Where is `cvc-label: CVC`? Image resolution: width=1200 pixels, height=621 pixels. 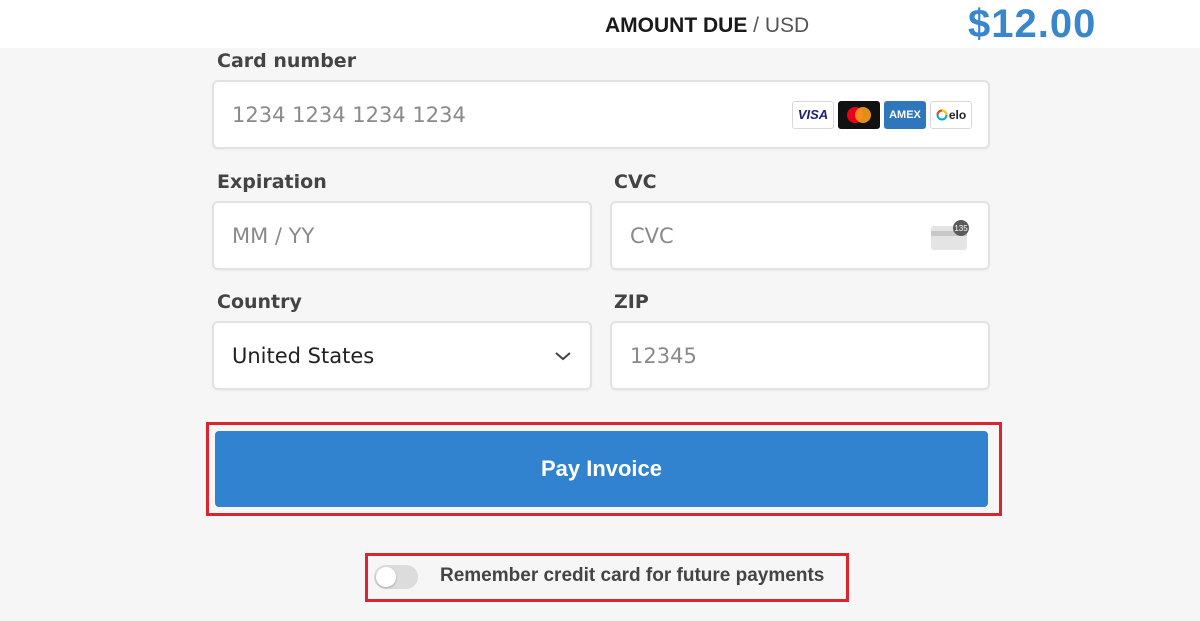
cvc-label: CVC is located at coordinates (635, 182).